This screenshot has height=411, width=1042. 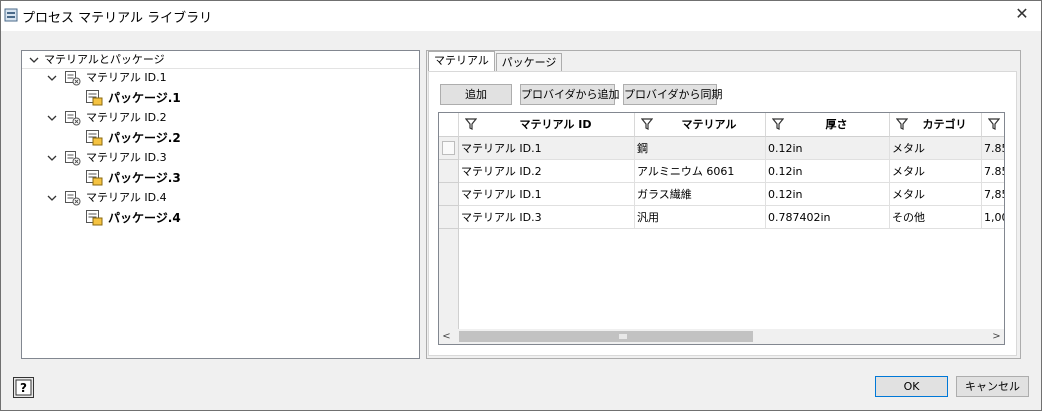 I want to click on tree-material-row: マテリアル ID.4, so click(x=220, y=198).